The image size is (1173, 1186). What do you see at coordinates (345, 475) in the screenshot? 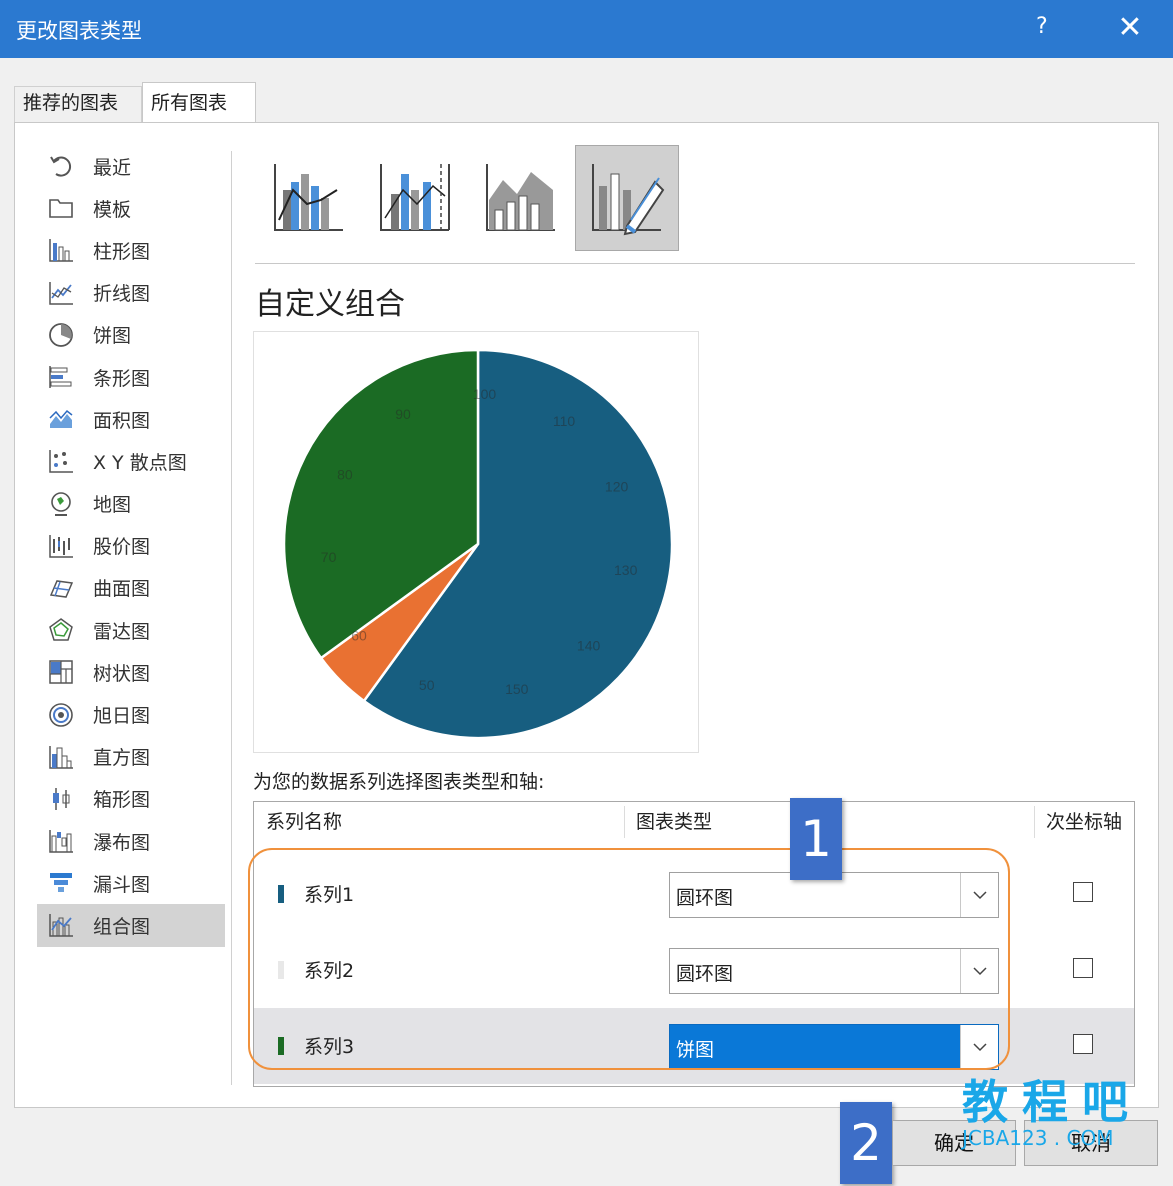
I see `pie-data-label: 80` at bounding box center [345, 475].